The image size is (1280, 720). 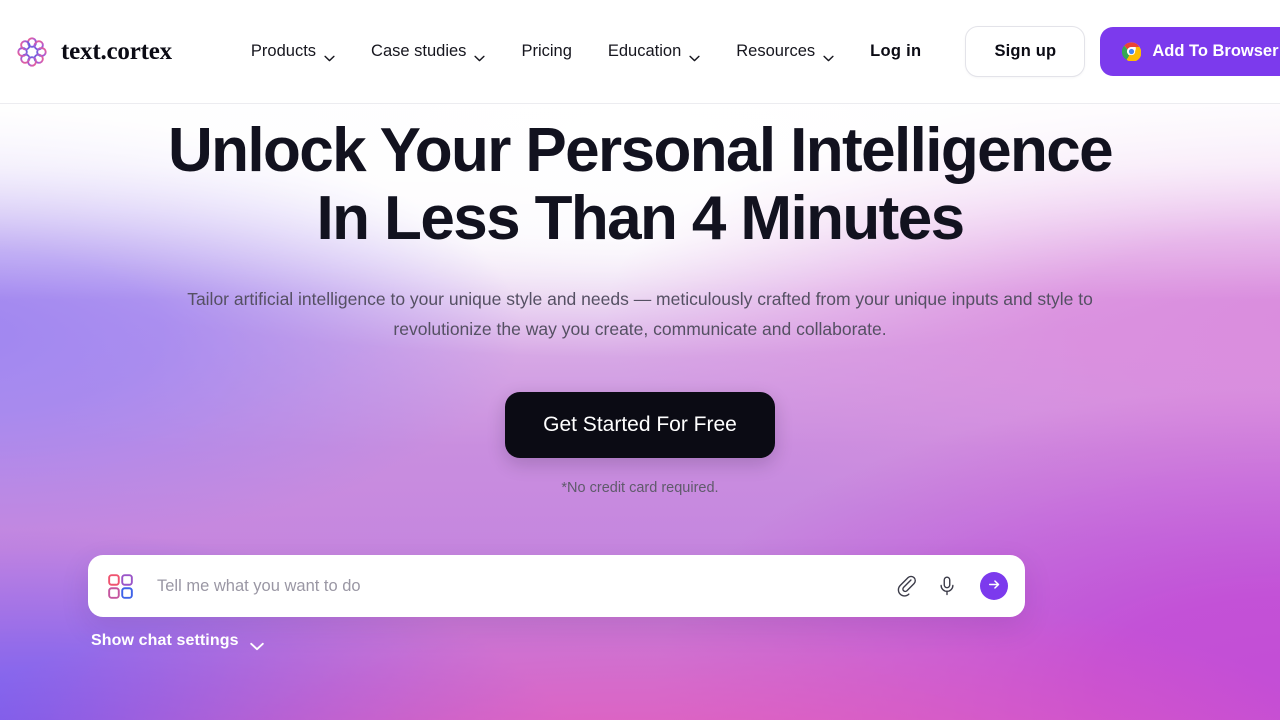 What do you see at coordinates (640, 150) in the screenshot?
I see `headline-line-1: Unlock Your Personal Intelligence` at bounding box center [640, 150].